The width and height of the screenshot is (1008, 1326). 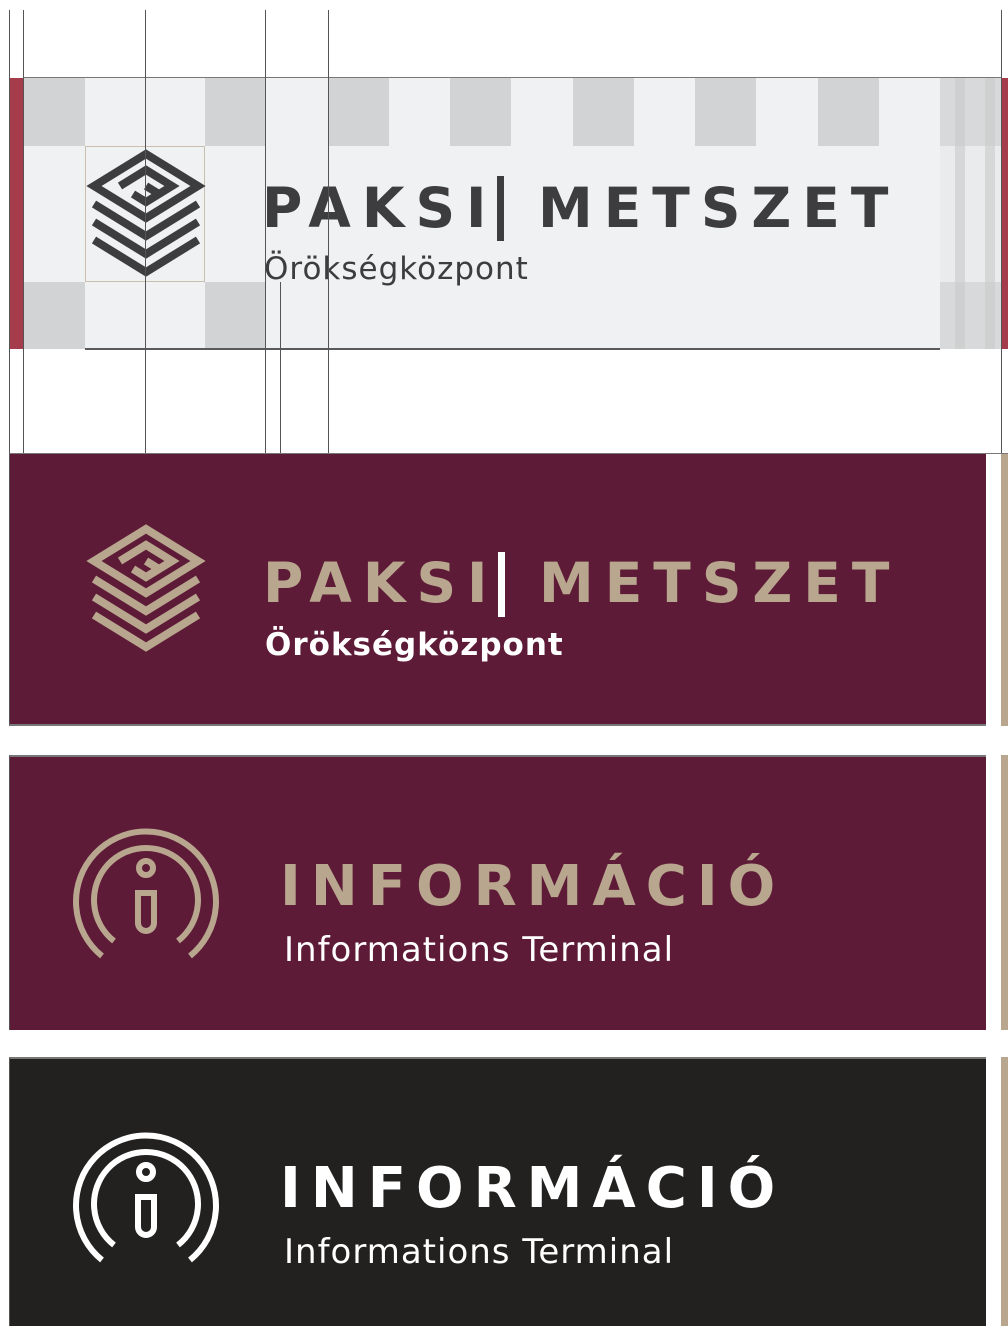 I want to click on red-edge-left, so click(x=16, y=213).